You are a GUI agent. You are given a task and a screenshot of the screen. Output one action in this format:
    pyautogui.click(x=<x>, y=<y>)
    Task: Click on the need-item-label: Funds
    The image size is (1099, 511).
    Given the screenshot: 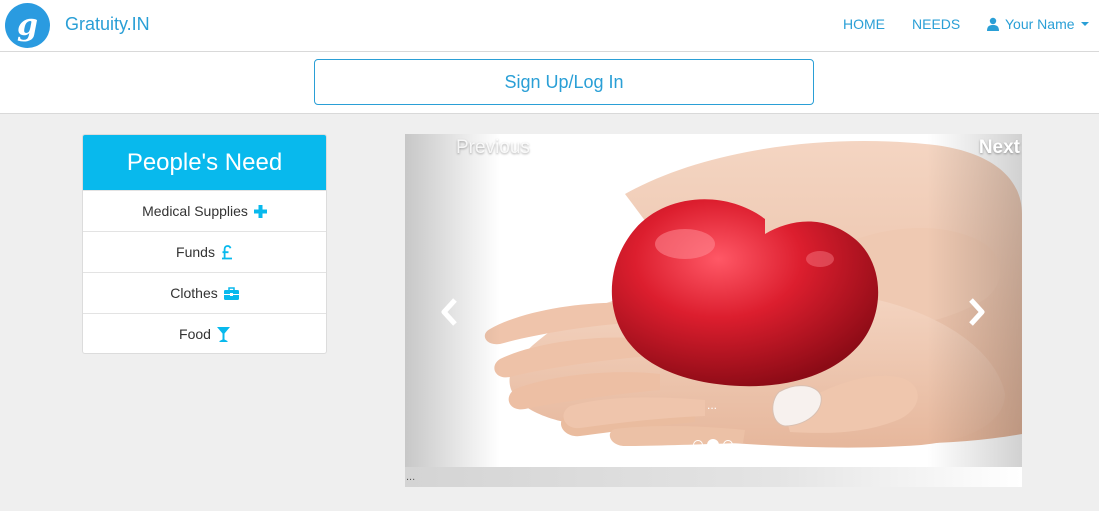 What is the action you would take?
    pyautogui.click(x=195, y=252)
    